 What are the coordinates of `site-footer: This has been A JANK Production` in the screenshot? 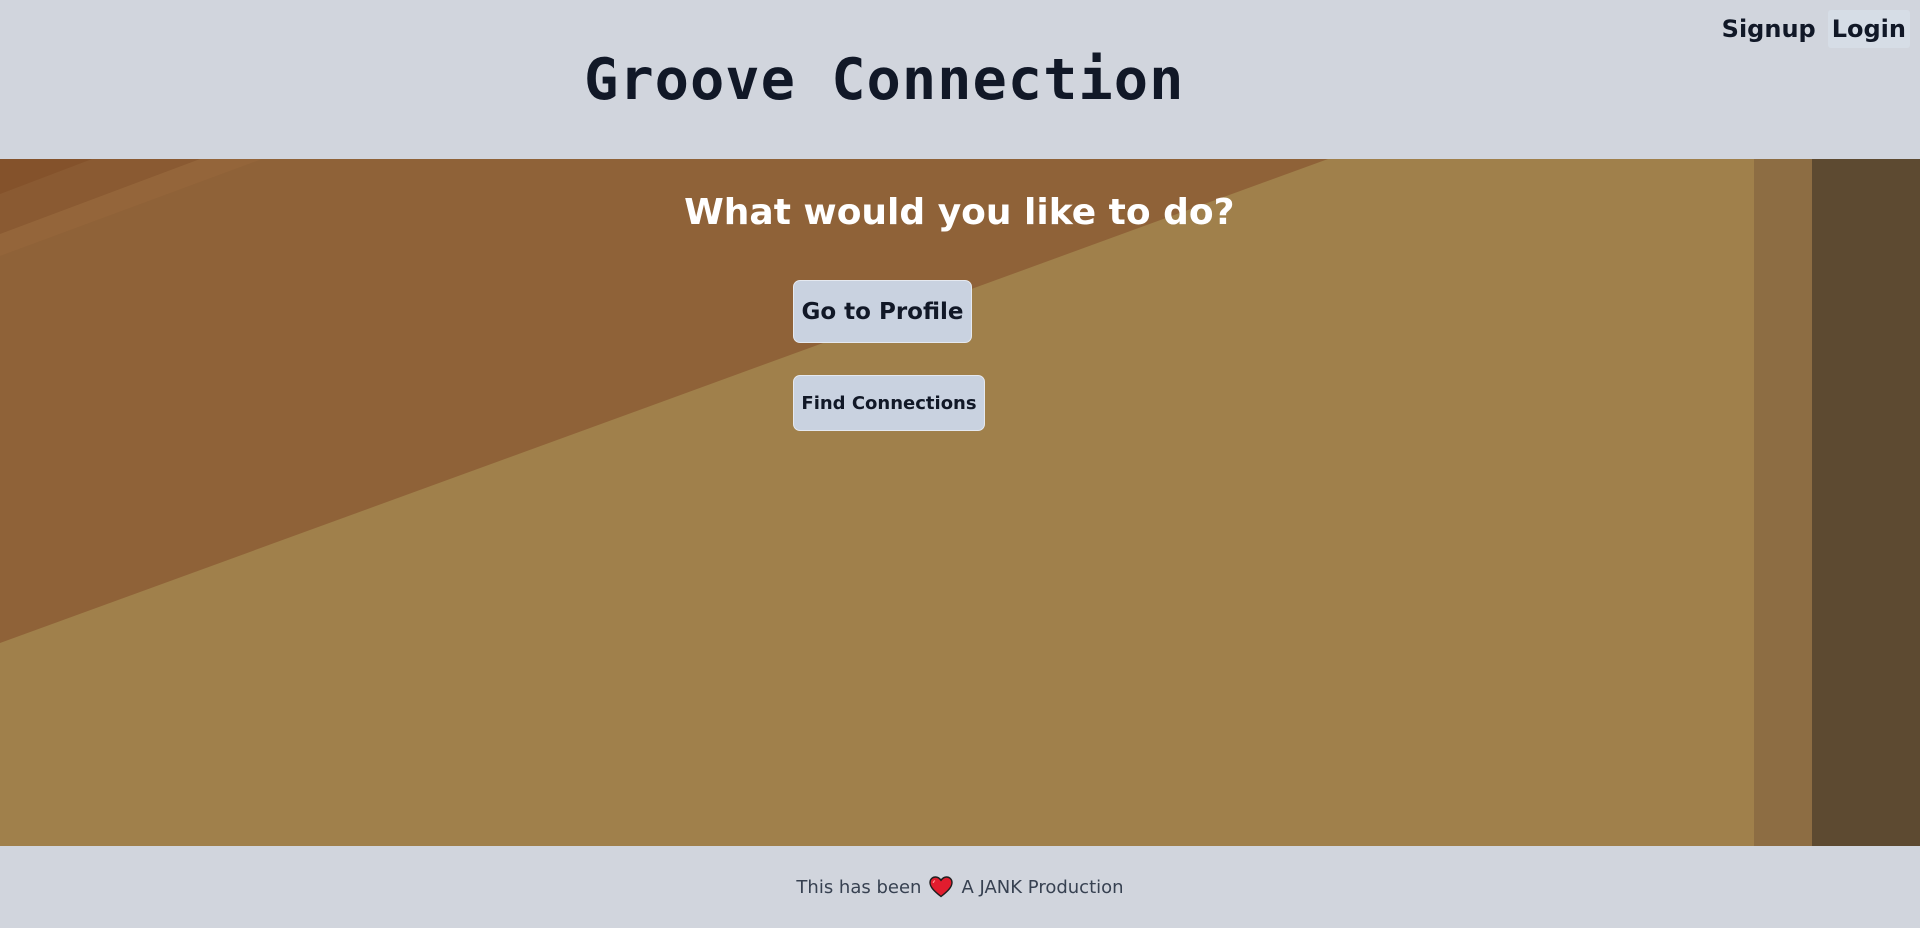 It's located at (960, 887).